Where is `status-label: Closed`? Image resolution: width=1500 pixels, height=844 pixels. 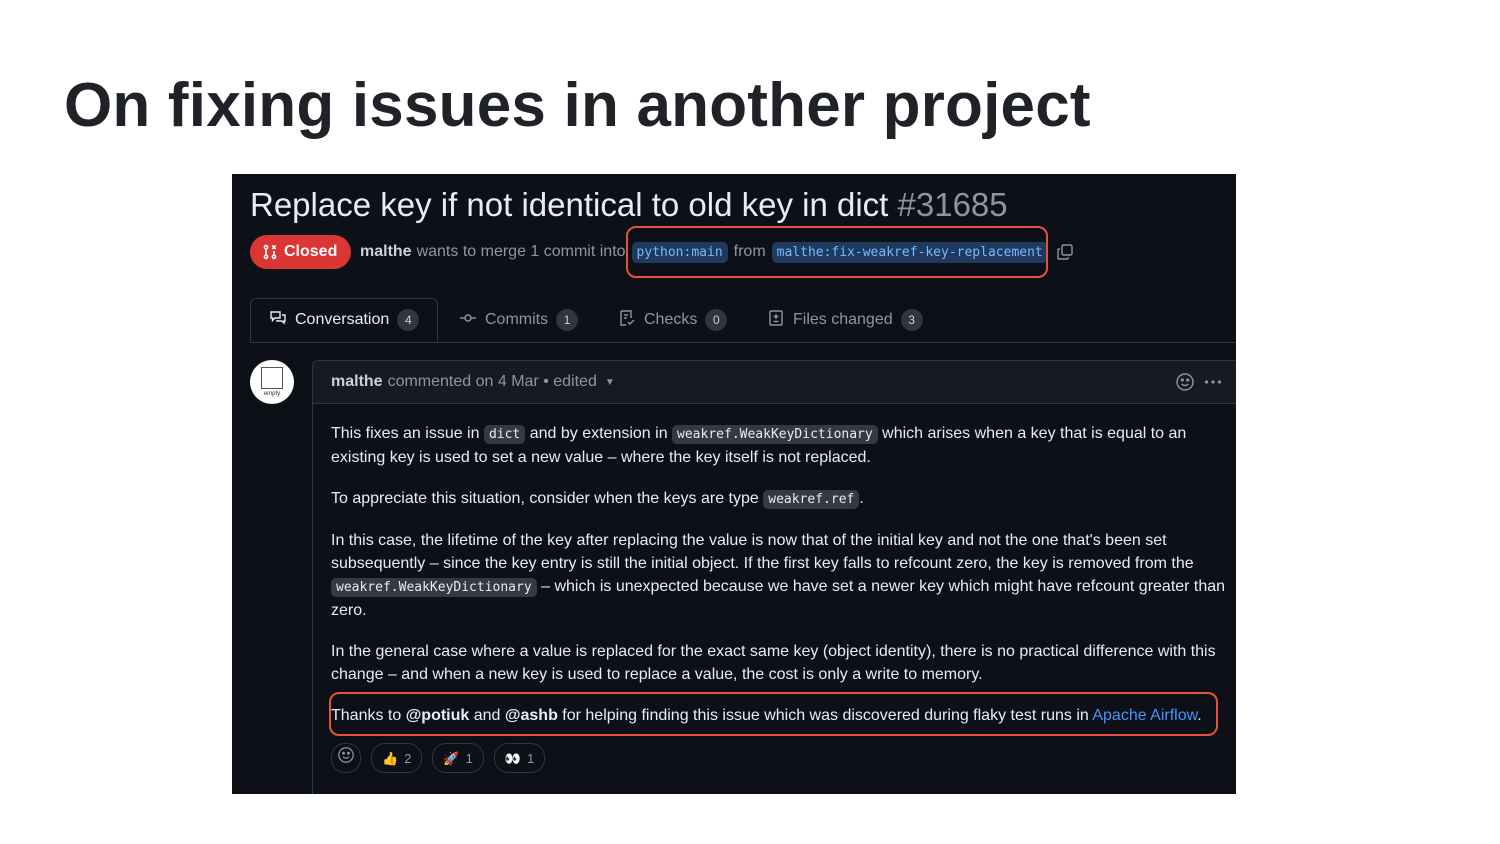 status-label: Closed is located at coordinates (311, 251).